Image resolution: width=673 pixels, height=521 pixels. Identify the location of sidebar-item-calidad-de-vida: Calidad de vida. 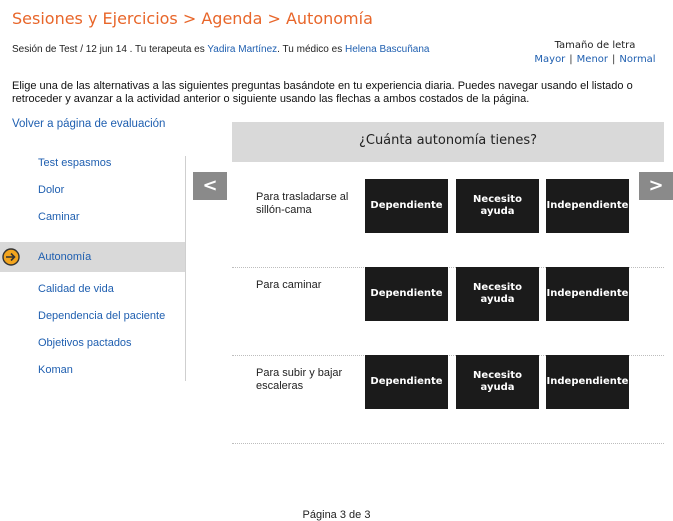
(97, 295).